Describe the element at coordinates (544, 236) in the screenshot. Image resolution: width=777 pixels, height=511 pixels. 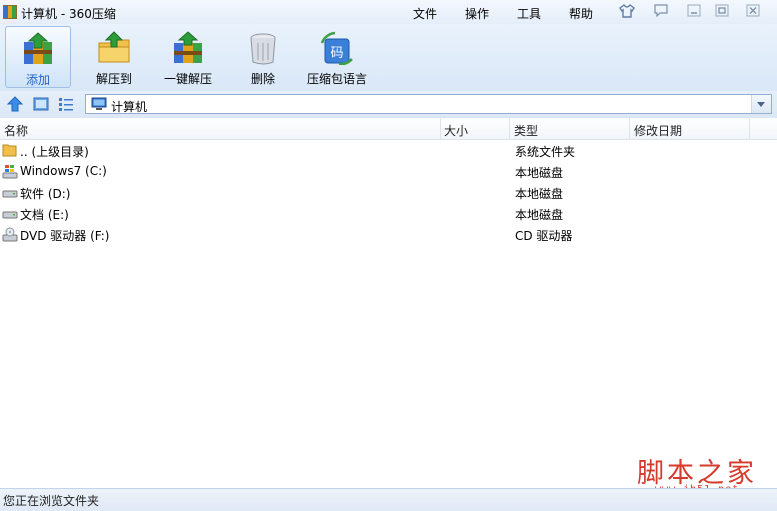
I see `item-type: CD 驱动器` at that location.